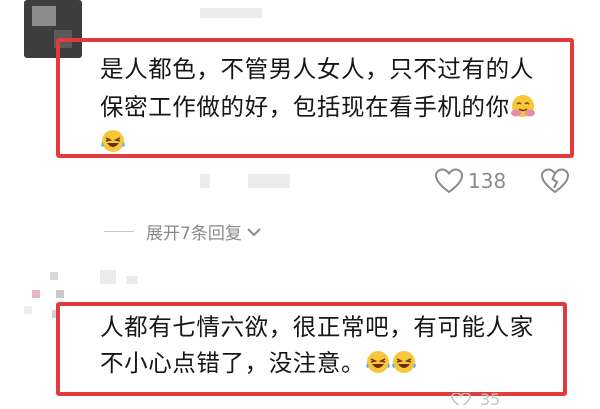  I want to click on chevron-down-icon, so click(254, 231).